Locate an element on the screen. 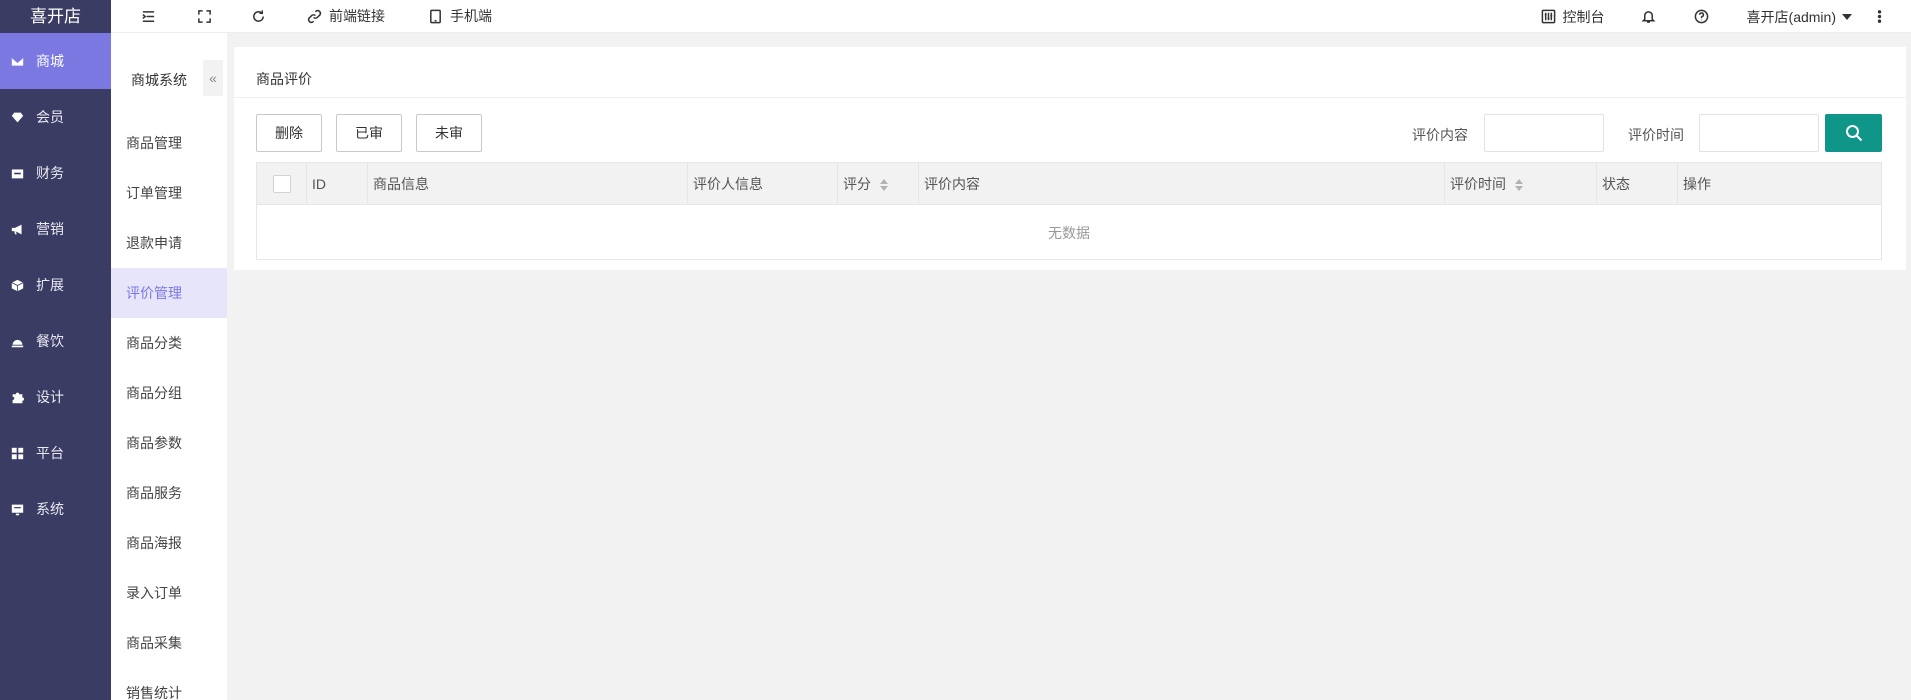 Image resolution: width=1911 pixels, height=700 pixels. sidebar-item-label: 财务 is located at coordinates (50, 173).